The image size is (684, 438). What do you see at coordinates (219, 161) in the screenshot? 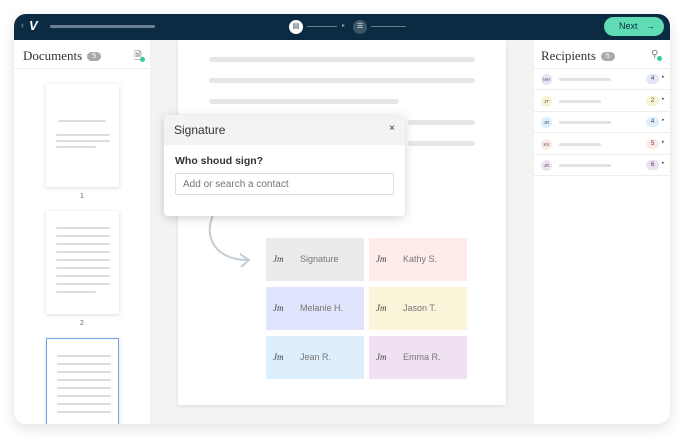
I see `popup-question: Who shoud sign?` at bounding box center [219, 161].